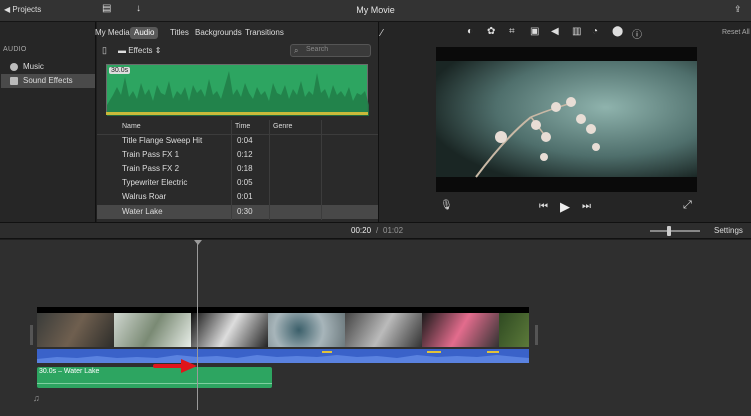 This screenshot has width=751, height=416. Describe the element at coordinates (282, 126) in the screenshot. I see `column-header-genre: Genre` at that location.